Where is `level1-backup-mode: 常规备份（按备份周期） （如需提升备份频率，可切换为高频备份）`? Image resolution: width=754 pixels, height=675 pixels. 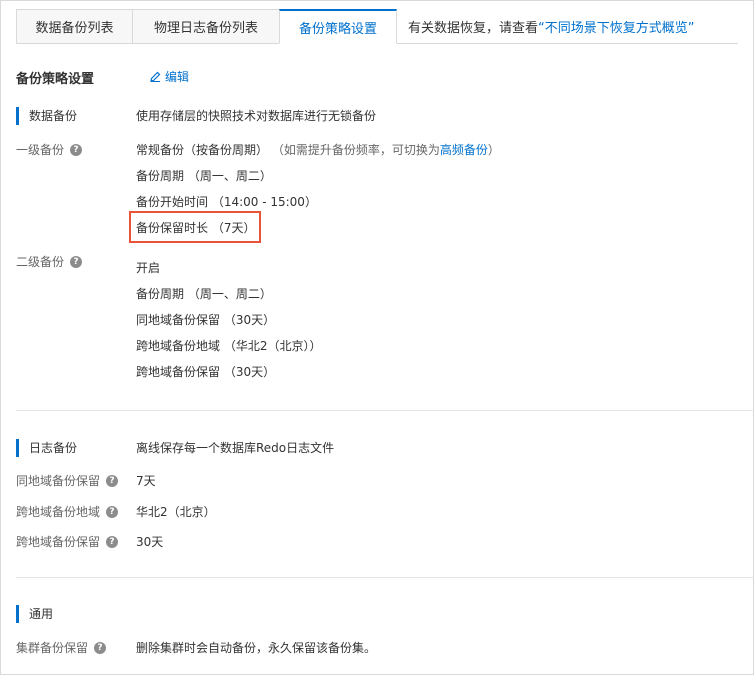 level1-backup-mode: 常规备份（按备份周期） （如需提升备份频率，可切换为高频备份） is located at coordinates (318, 150).